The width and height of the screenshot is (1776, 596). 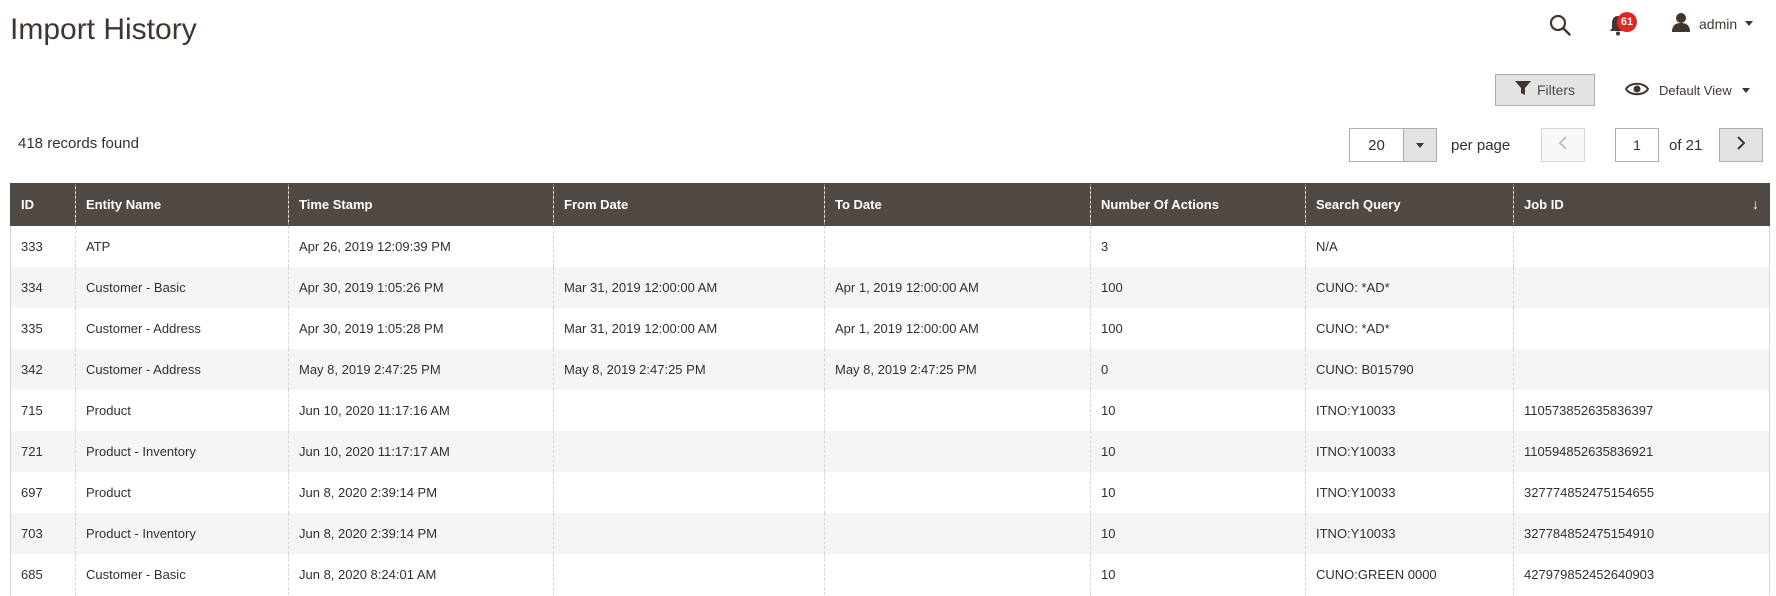 What do you see at coordinates (103, 29) in the screenshot?
I see `page-title: Import History` at bounding box center [103, 29].